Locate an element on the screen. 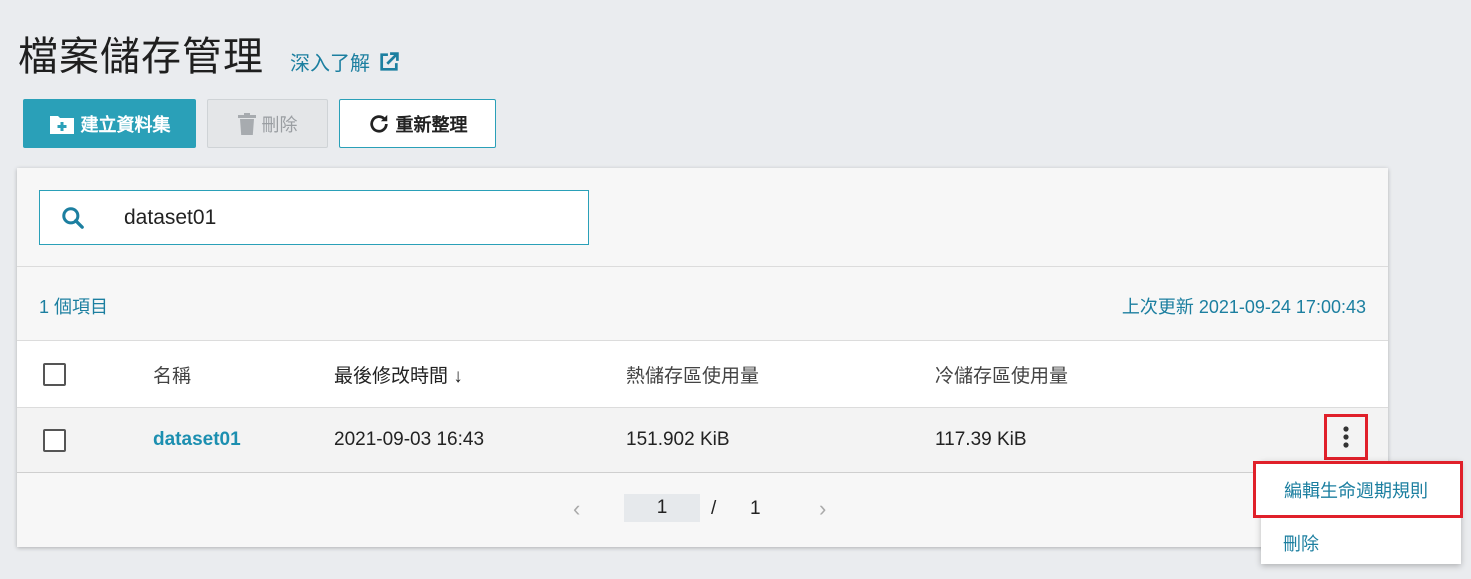 The image size is (1471, 579). select-all-cell is located at coordinates (54, 374).